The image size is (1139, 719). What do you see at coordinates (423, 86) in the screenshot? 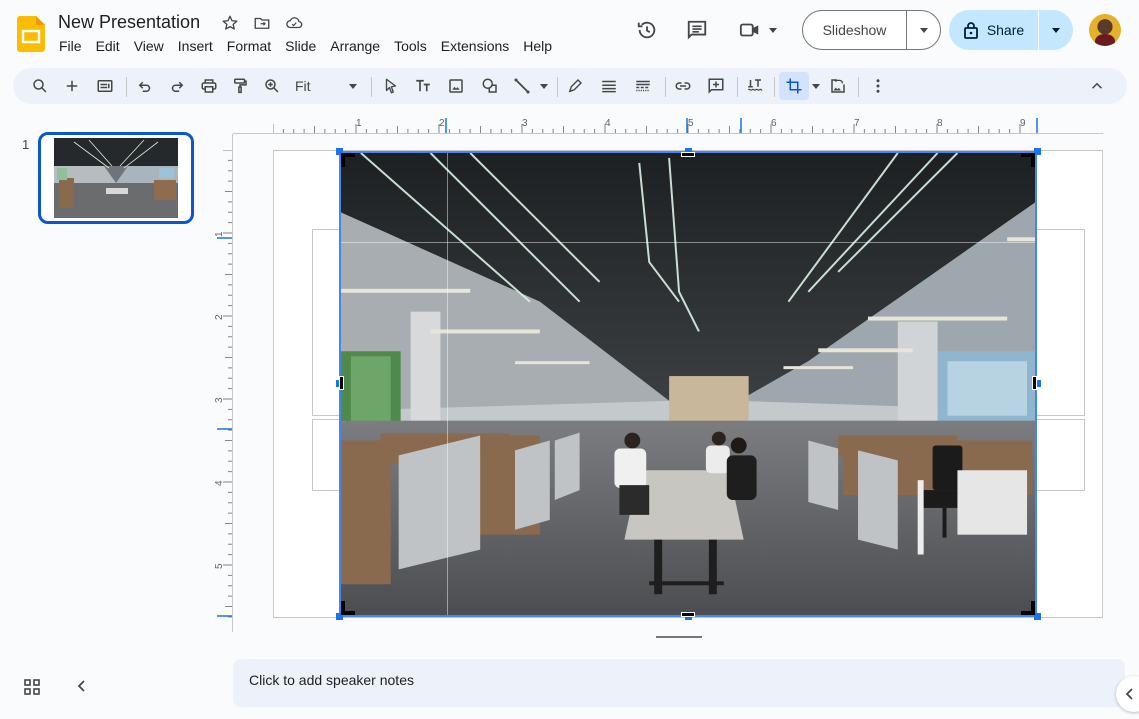
I see `text-box-button` at bounding box center [423, 86].